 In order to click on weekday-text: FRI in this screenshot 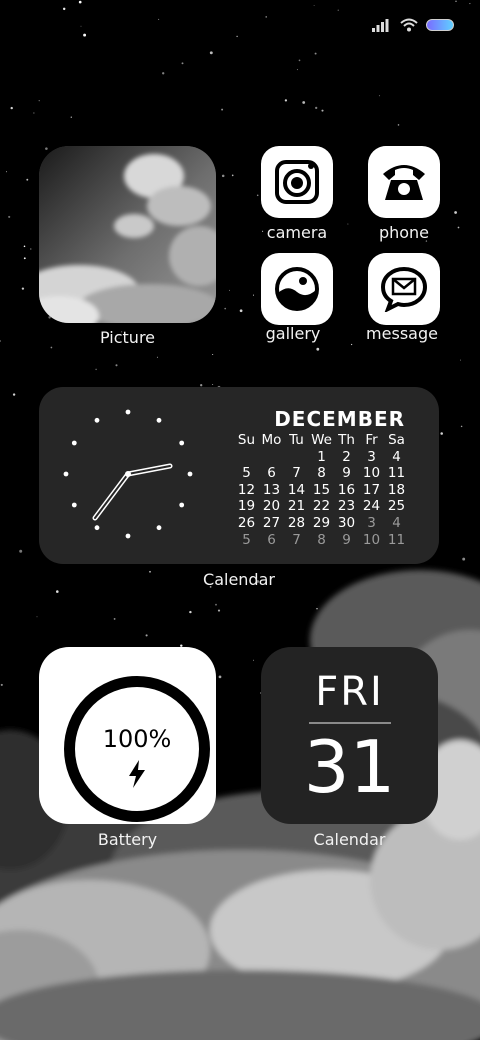, I will do `click(349, 692)`.